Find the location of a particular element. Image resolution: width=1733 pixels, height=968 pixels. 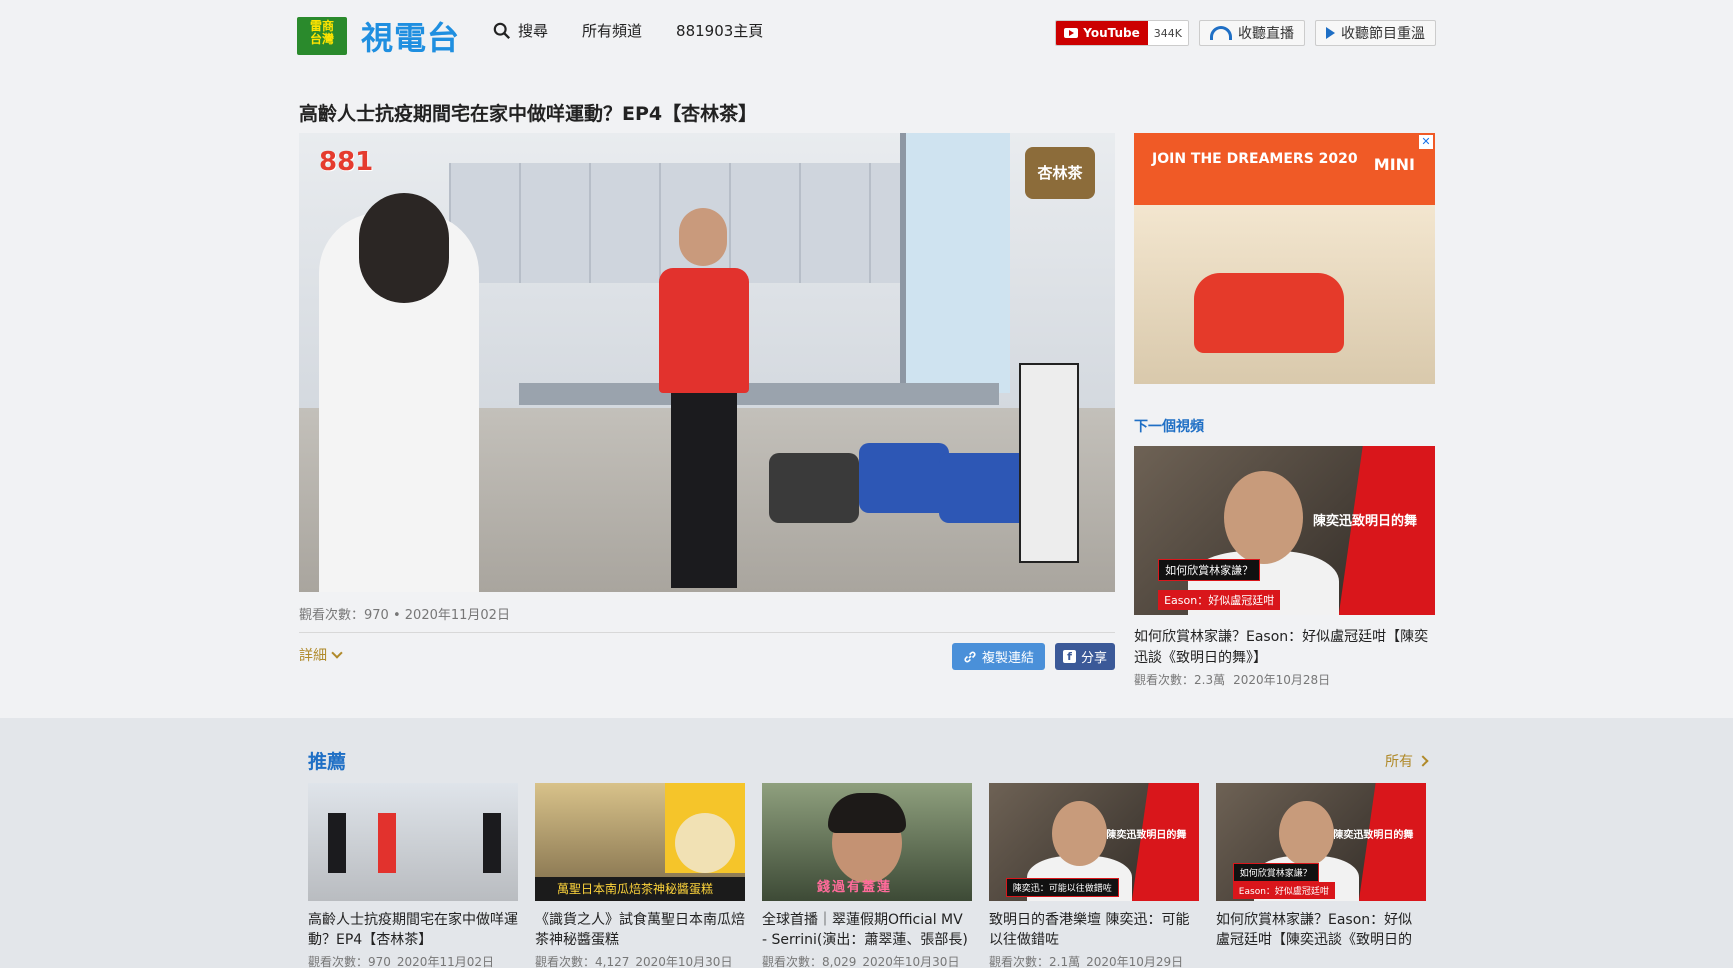

video-thumbnail: 萬聖日本南瓜焙茶神秘醬蛋糕 is located at coordinates (640, 842).